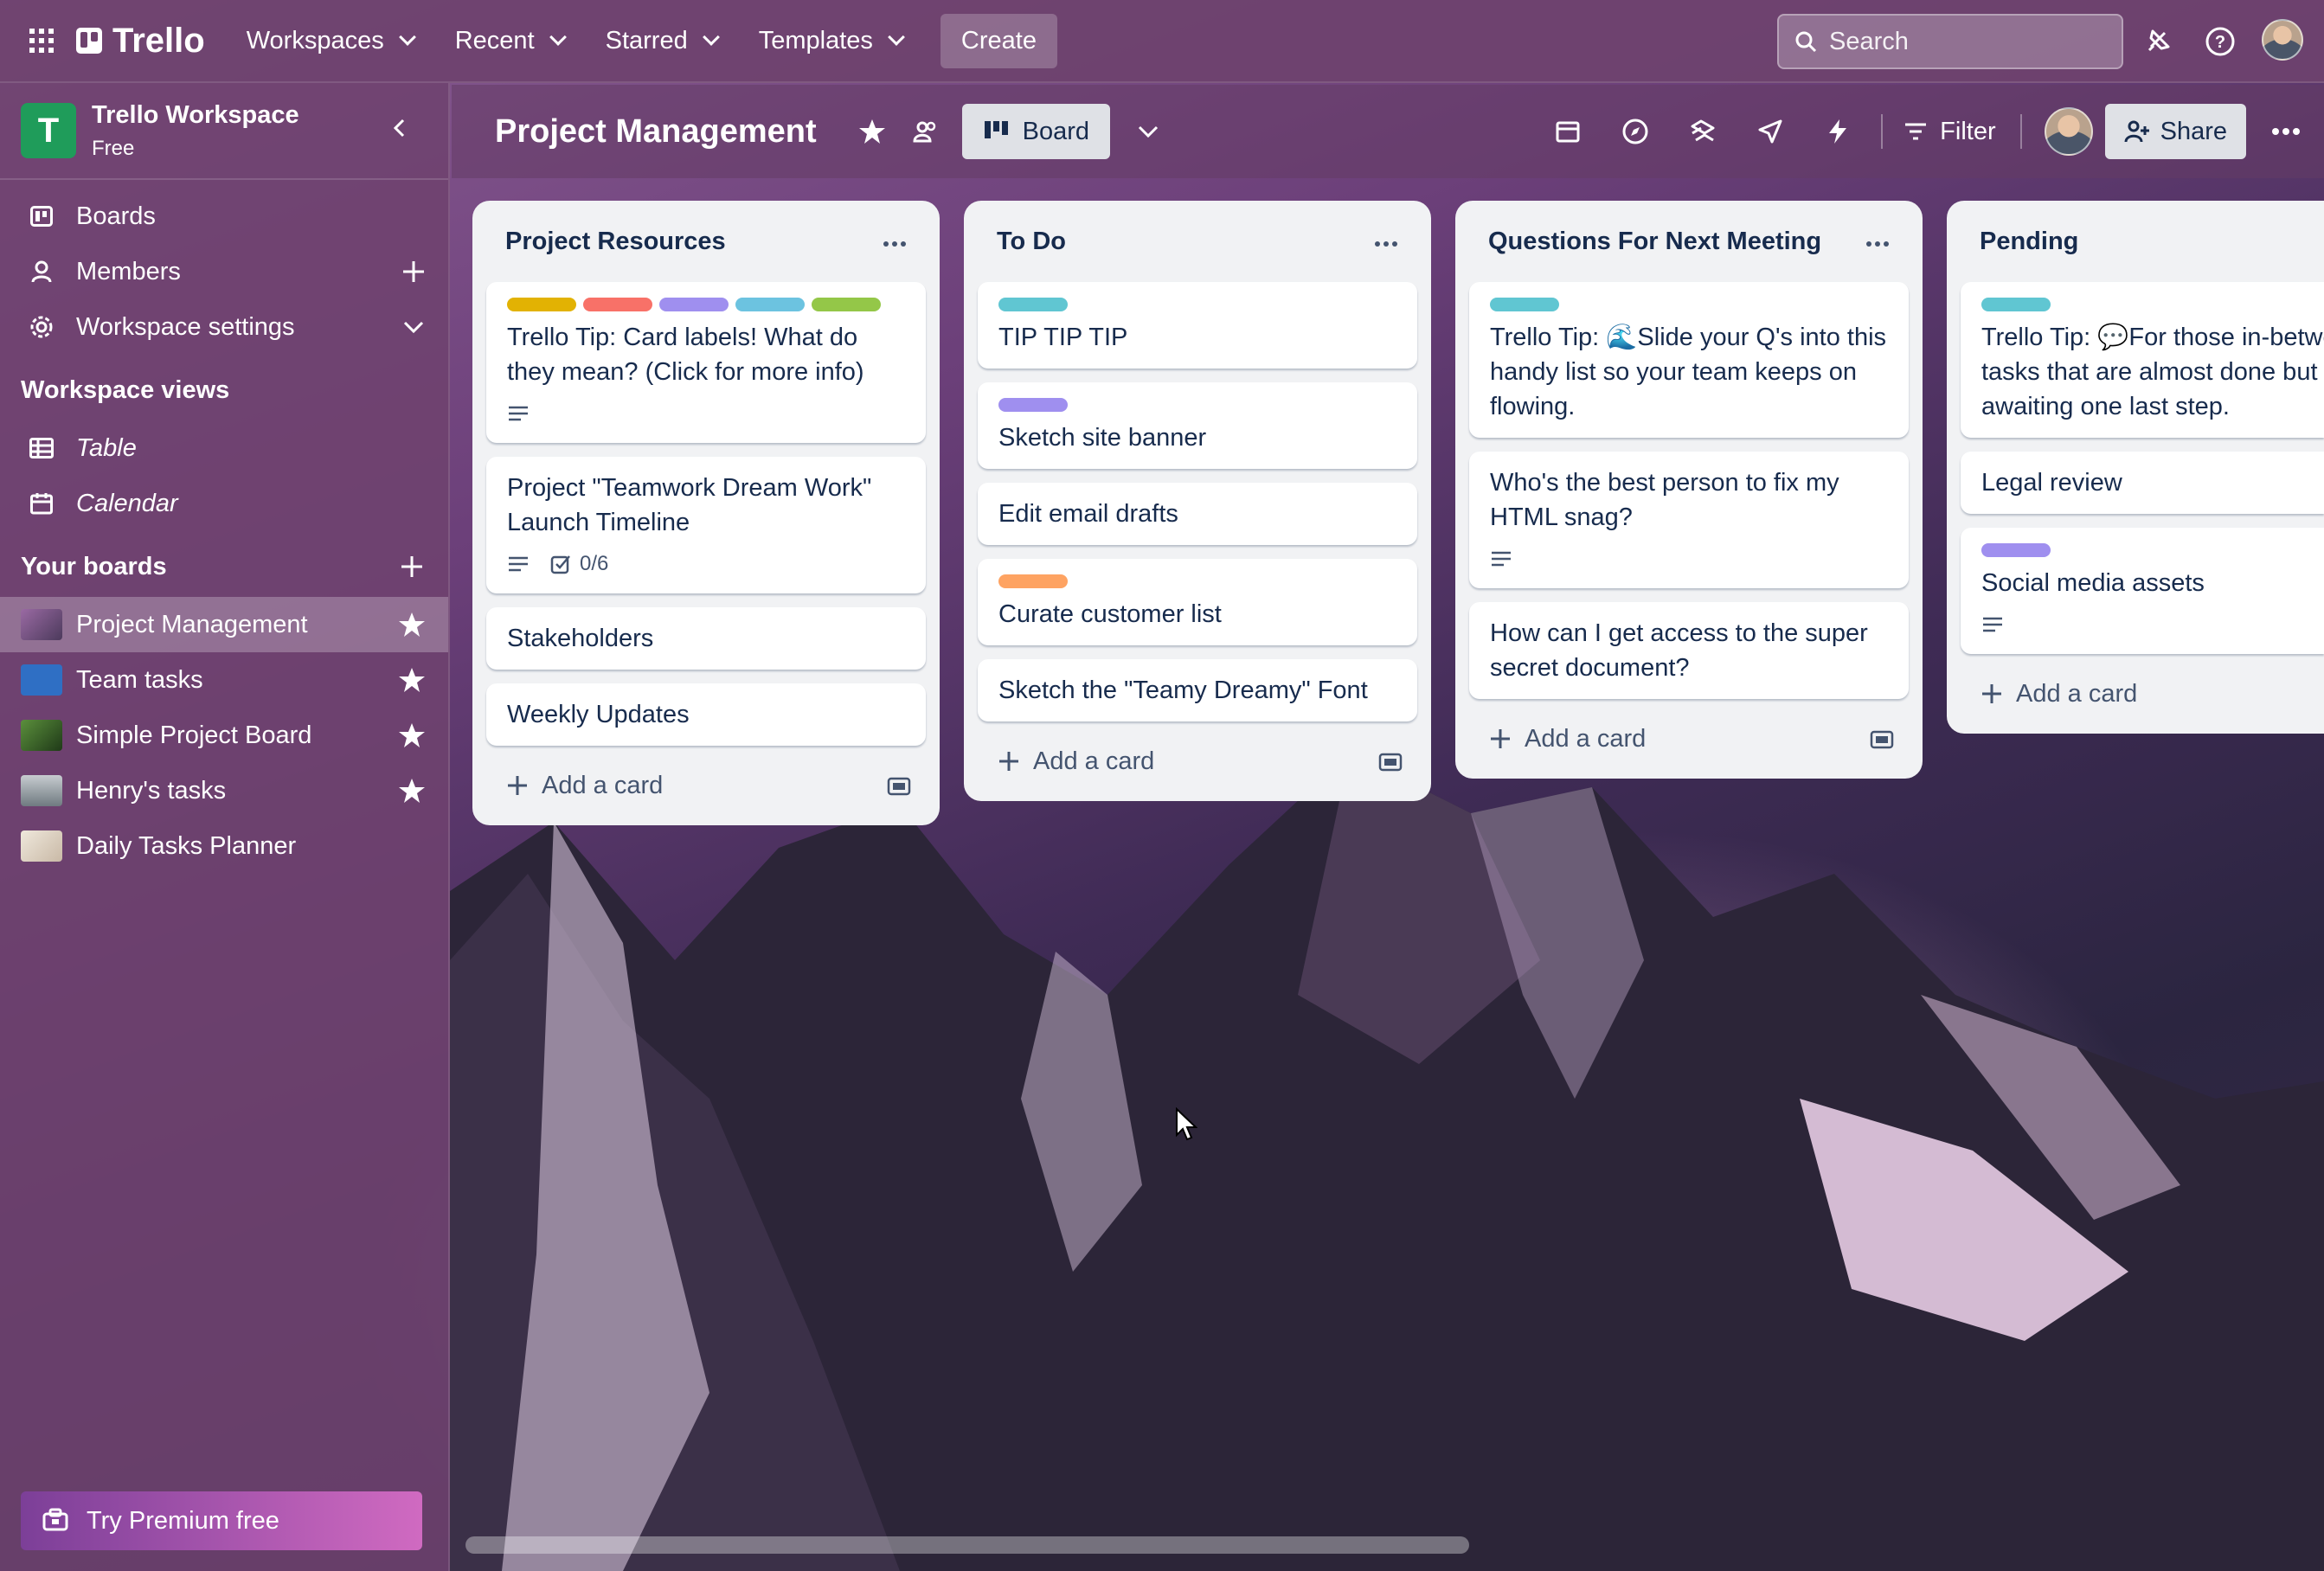  What do you see at coordinates (412, 566) in the screenshot?
I see `add-board-icon` at bounding box center [412, 566].